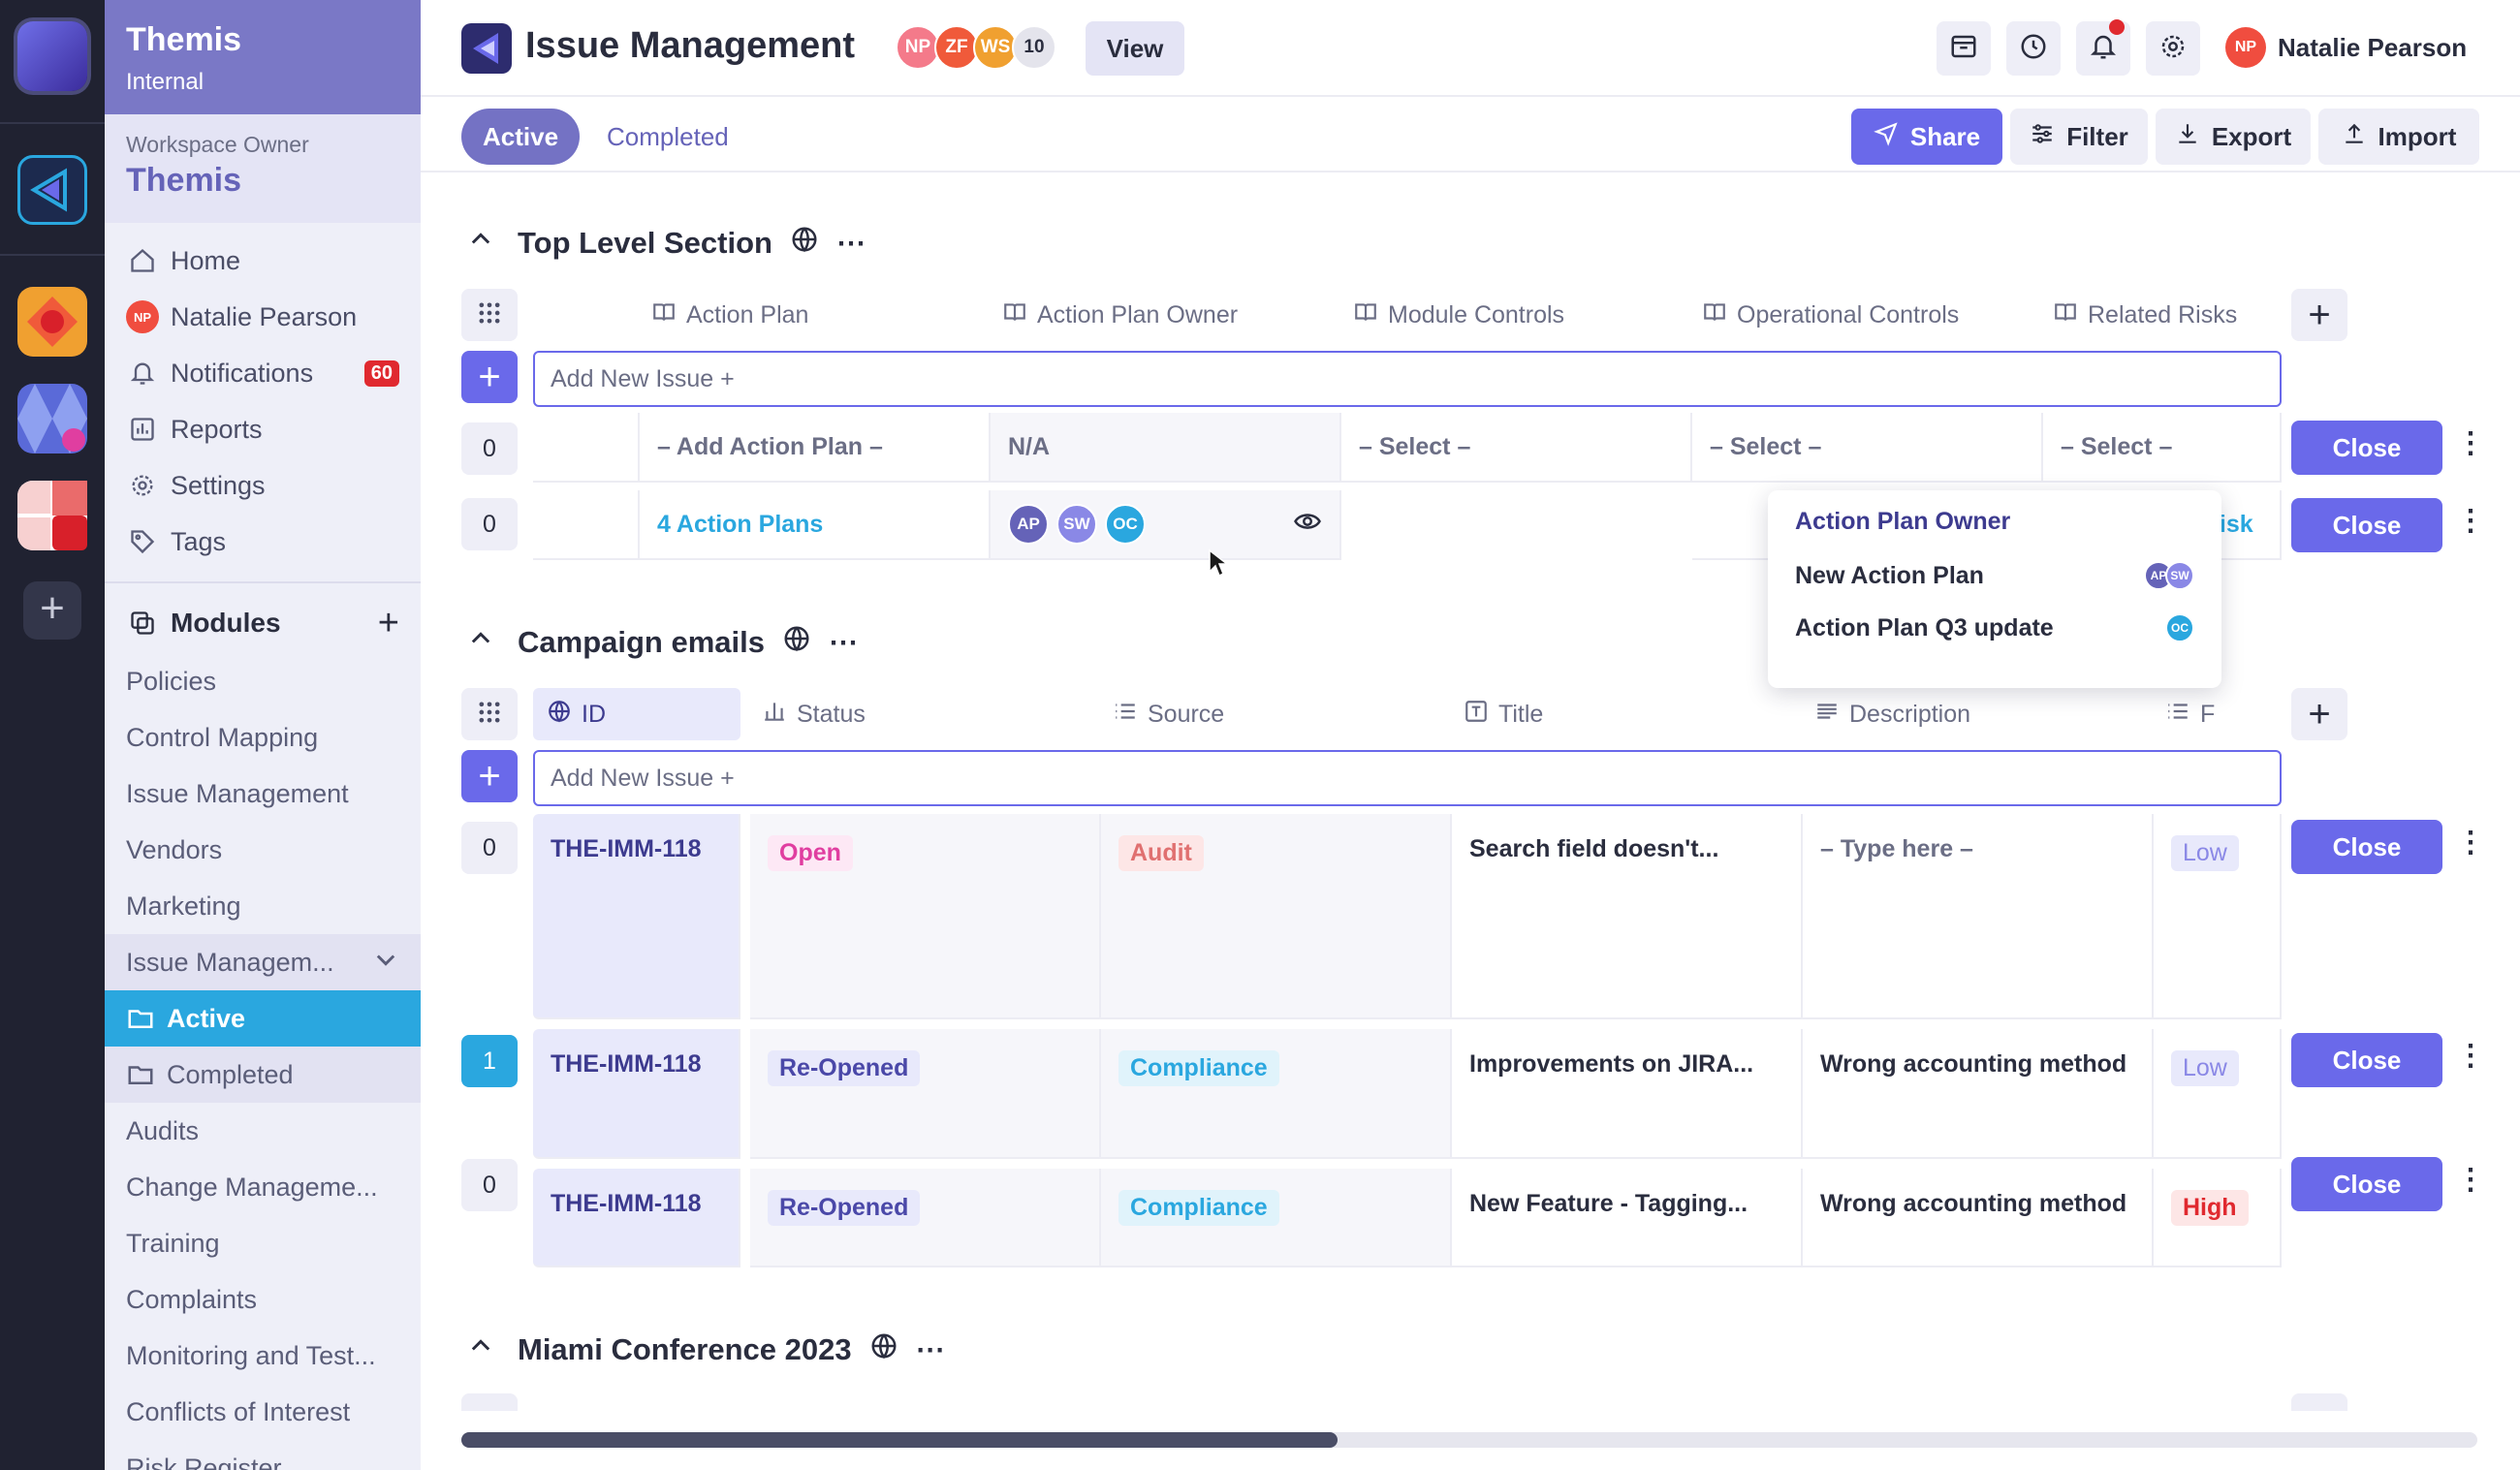 This screenshot has height=1470, width=2520. I want to click on column-header-source: Source, so click(1169, 714).